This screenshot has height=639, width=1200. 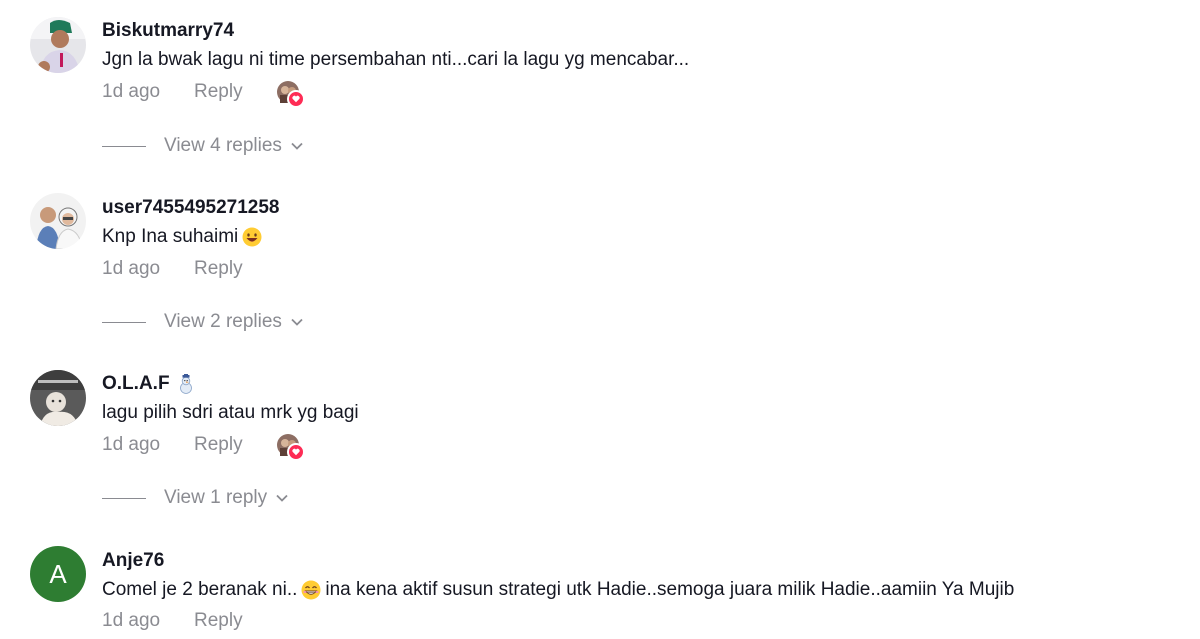 I want to click on avatar-letter: A, so click(x=58, y=574).